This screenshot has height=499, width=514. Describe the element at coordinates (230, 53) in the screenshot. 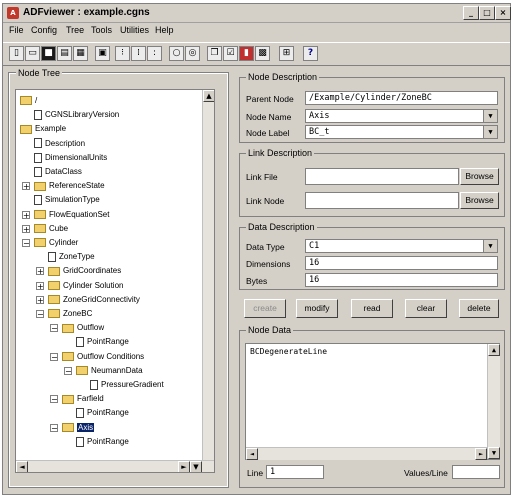

I see `check-icon: ☑` at that location.